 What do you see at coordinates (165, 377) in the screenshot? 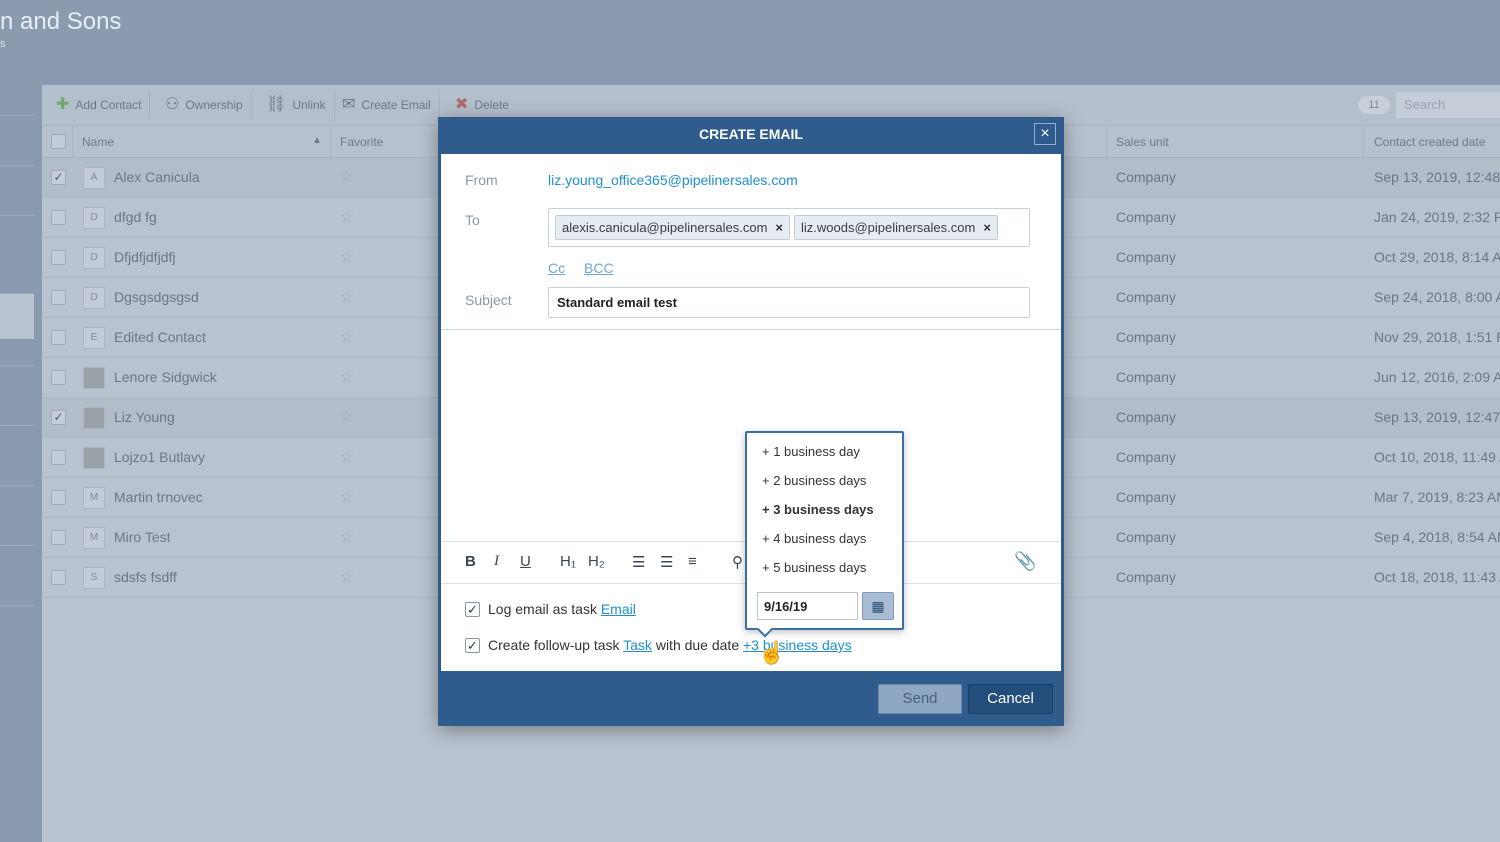
I see `contact-name: Lenore Sidgwick` at bounding box center [165, 377].